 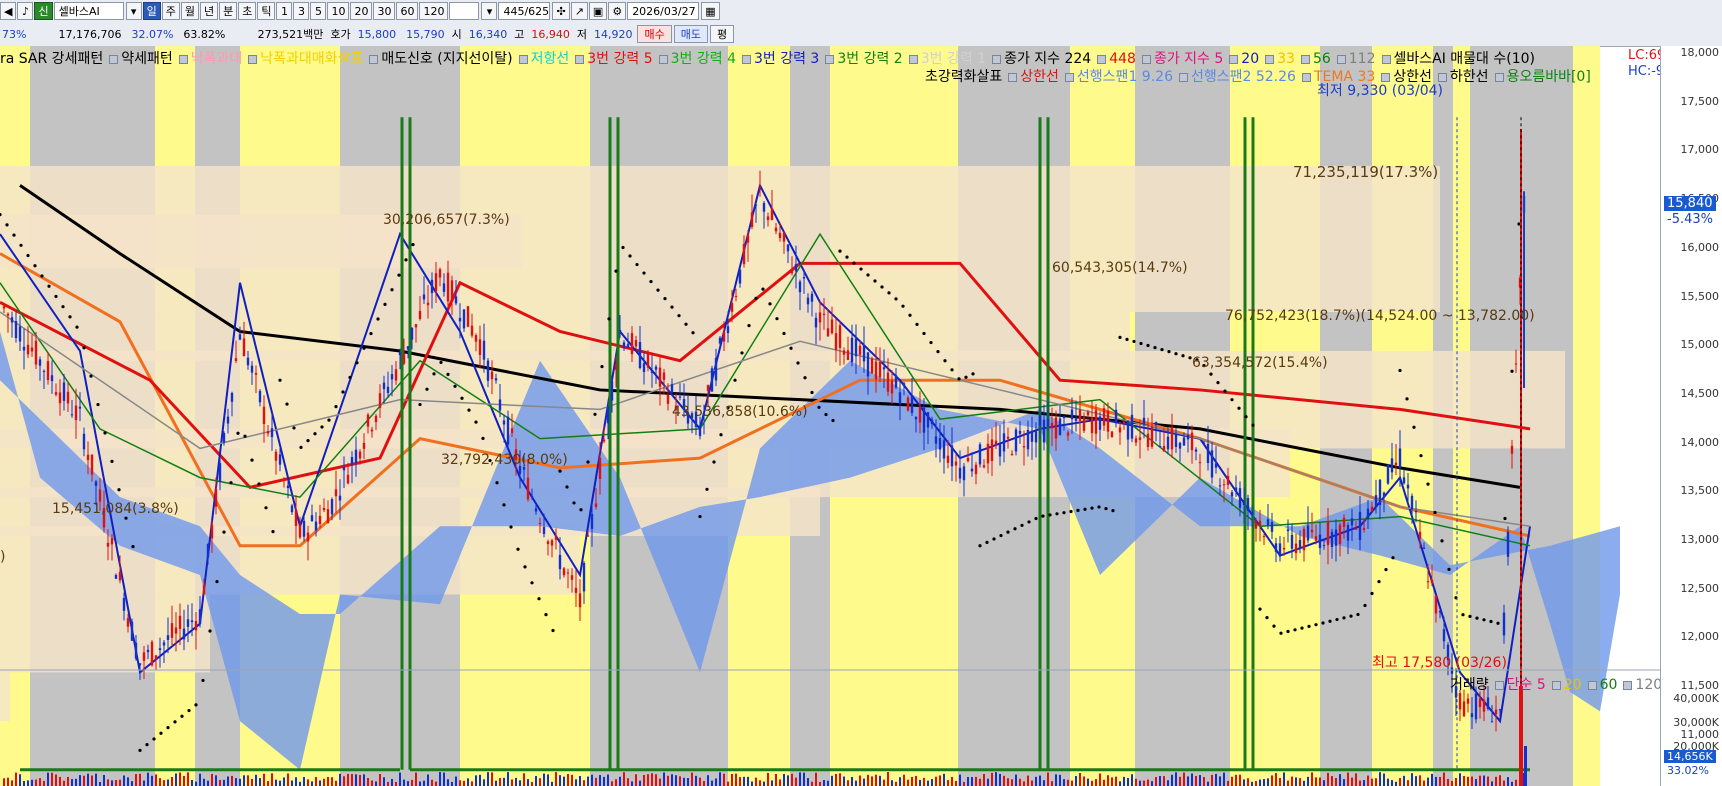 What do you see at coordinates (189, 11) in the screenshot?
I see `period-button-2: 월` at bounding box center [189, 11].